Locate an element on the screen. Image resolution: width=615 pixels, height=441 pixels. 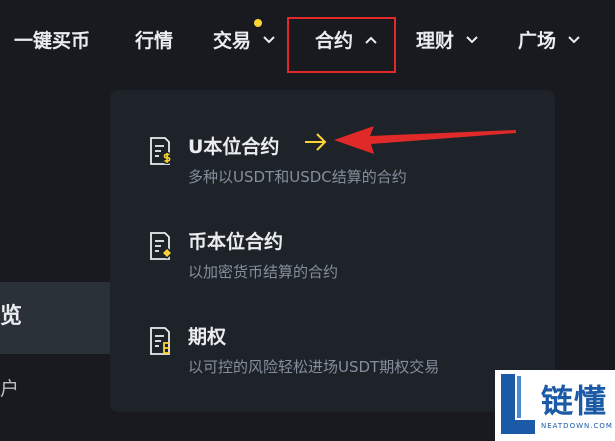
options-icon is located at coordinates (160, 341).